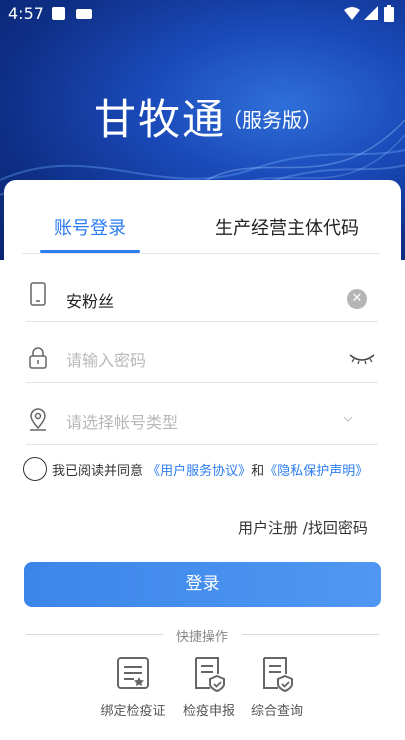 This screenshot has width=405, height=740. I want to click on certificate-icon, so click(133, 673).